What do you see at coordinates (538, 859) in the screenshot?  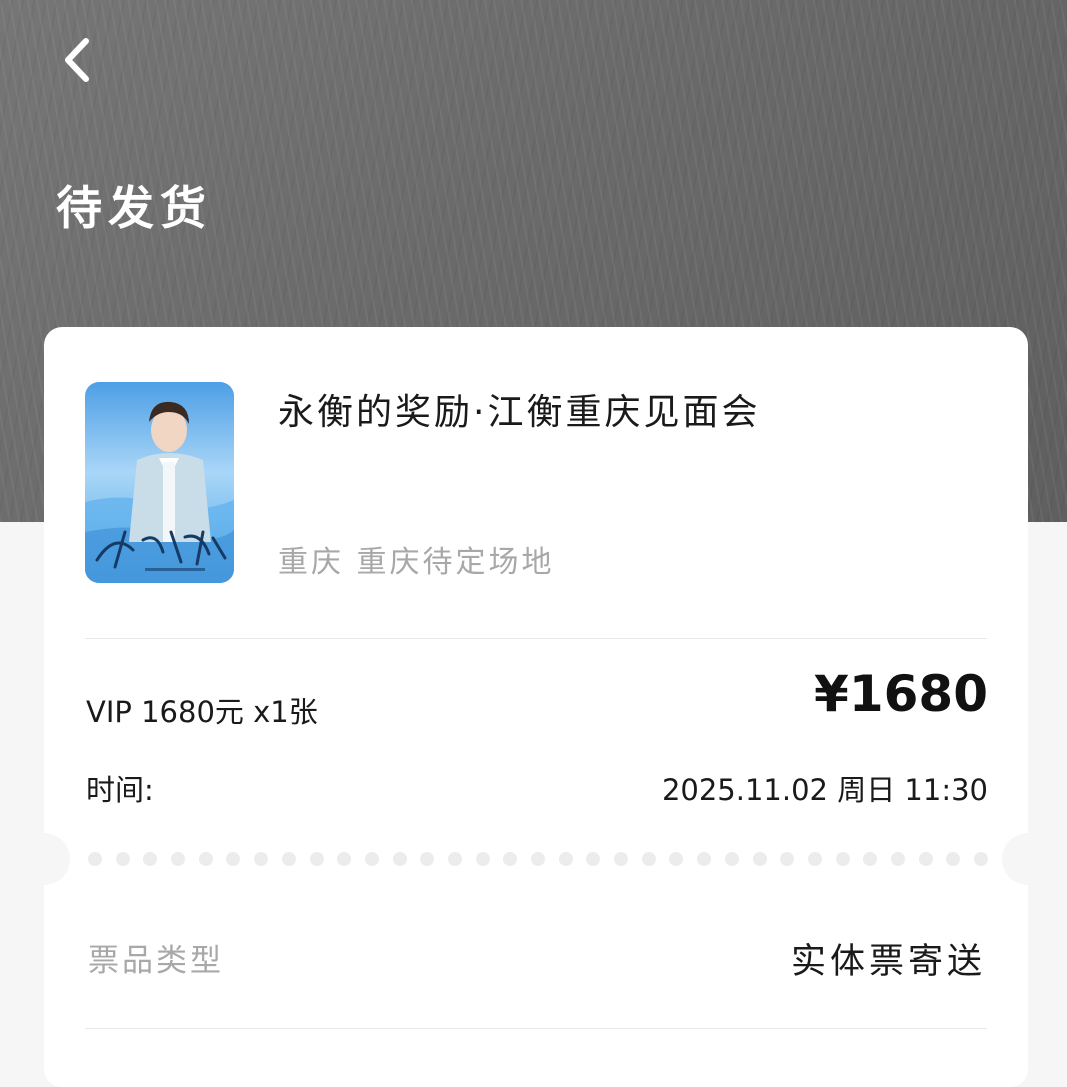 I see `perforation-dots` at bounding box center [538, 859].